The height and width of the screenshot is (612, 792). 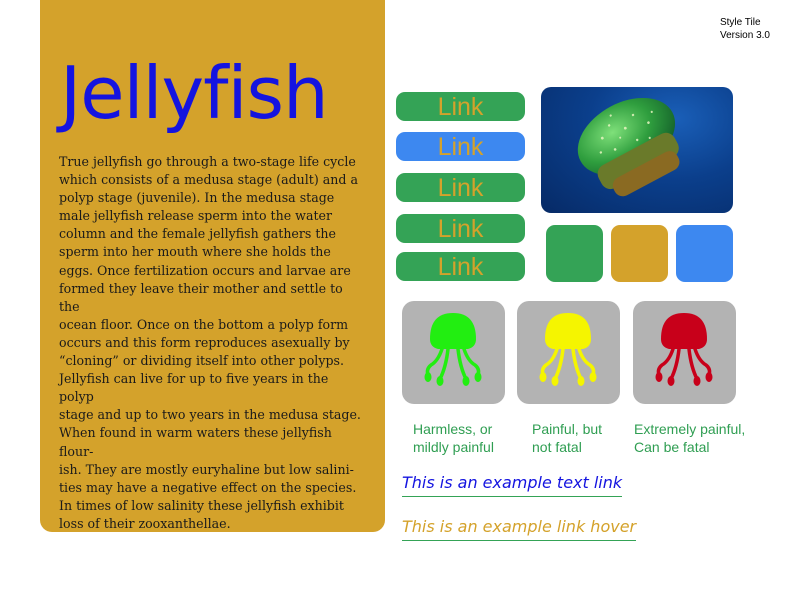 I want to click on pain-caption-severe: Extremely painful, Can be fatal, so click(x=690, y=438).